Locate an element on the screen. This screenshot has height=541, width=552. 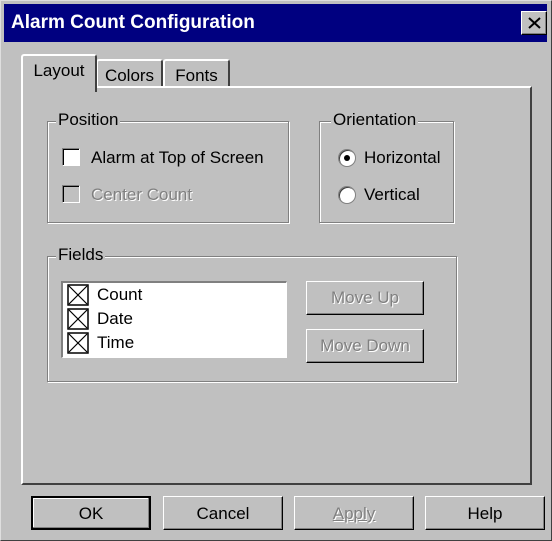
alarm-top-label: Alarm at Top of Screen is located at coordinates (177, 158).